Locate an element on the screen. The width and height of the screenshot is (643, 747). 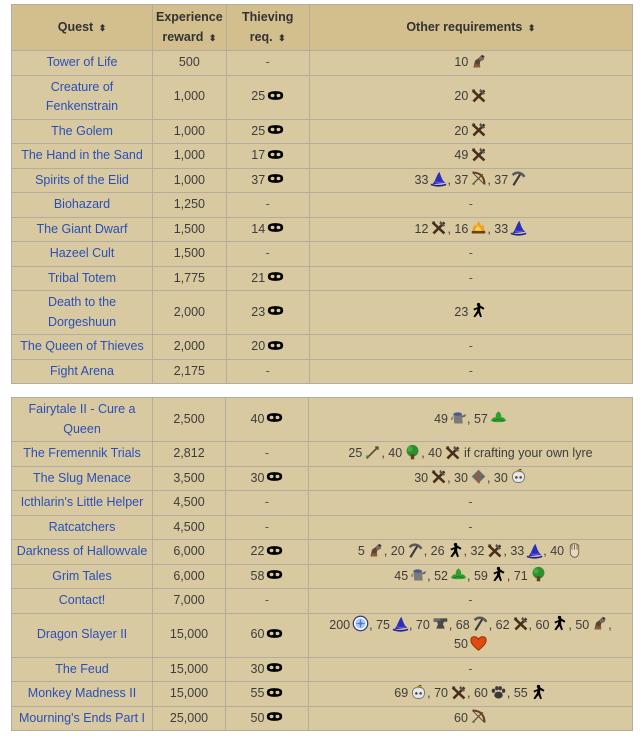
header-experience-reward: Experience reward ⬍ is located at coordinates (189, 27).